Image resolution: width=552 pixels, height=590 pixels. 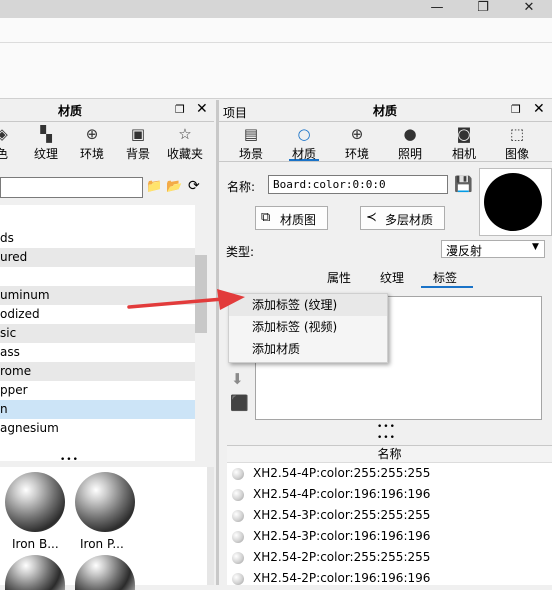 I want to click on material-name: XH2.54-2P:color:255:255:255, so click(x=342, y=557).